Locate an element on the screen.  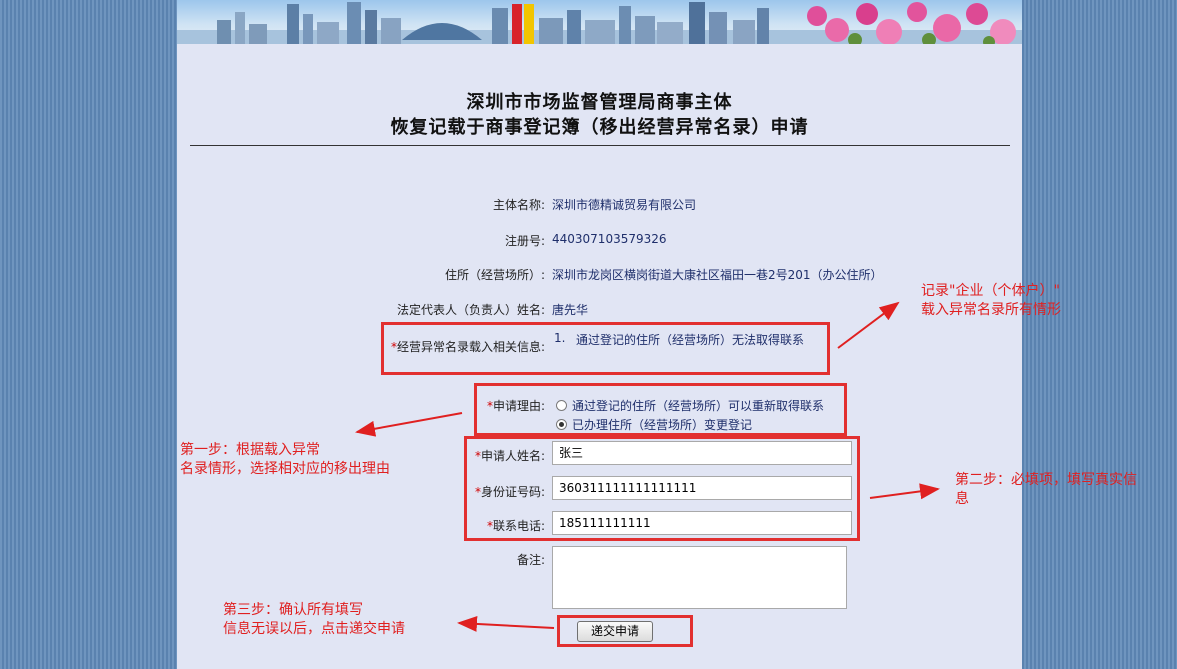
arrow-to-reason is located at coordinates (409, 424).